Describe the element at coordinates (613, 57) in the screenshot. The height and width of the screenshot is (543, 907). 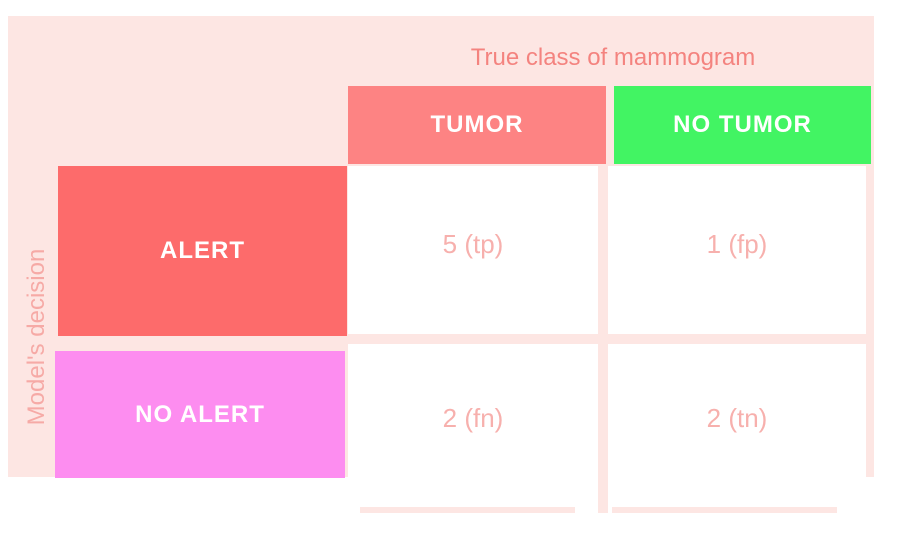
I see `column-axis-label: True class of mammogram` at that location.